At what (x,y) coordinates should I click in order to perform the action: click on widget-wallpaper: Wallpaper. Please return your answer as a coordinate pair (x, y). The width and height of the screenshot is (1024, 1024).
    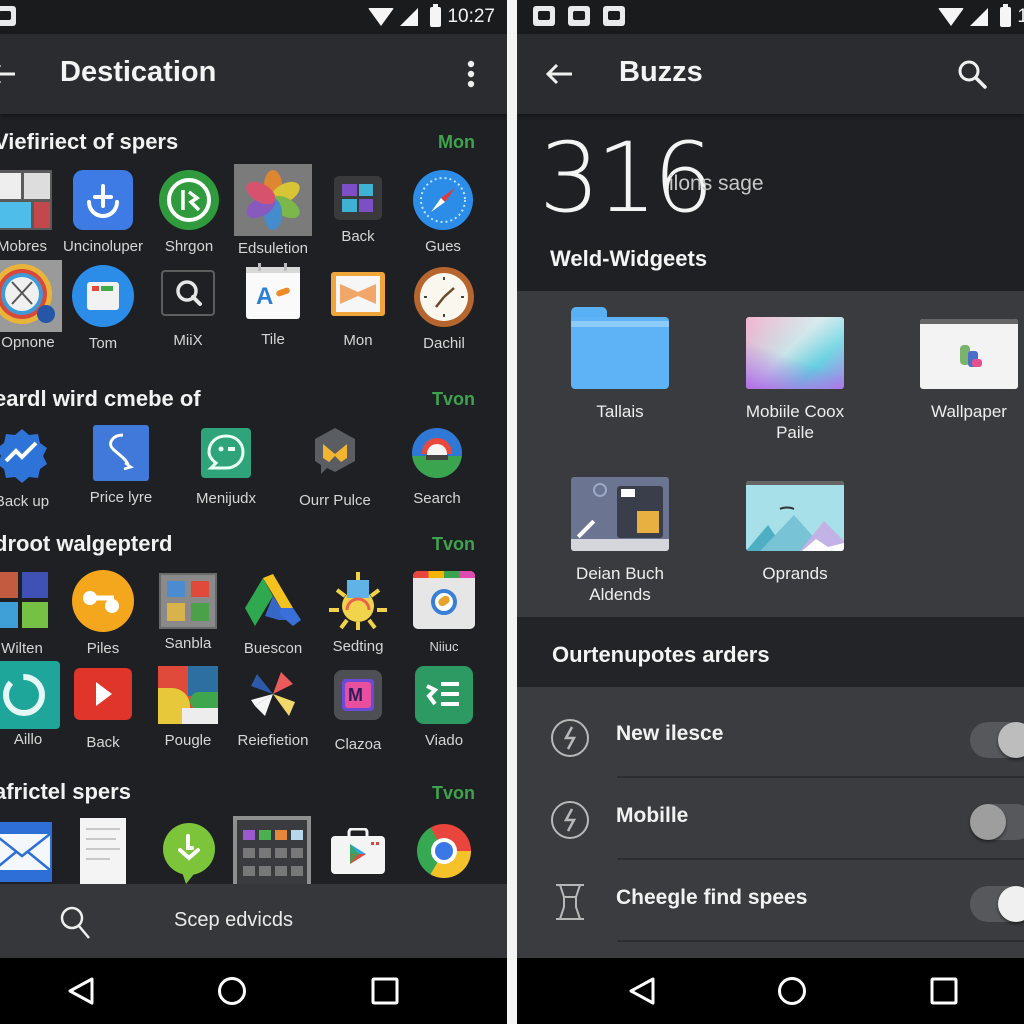
    Looking at the image, I should click on (959, 370).